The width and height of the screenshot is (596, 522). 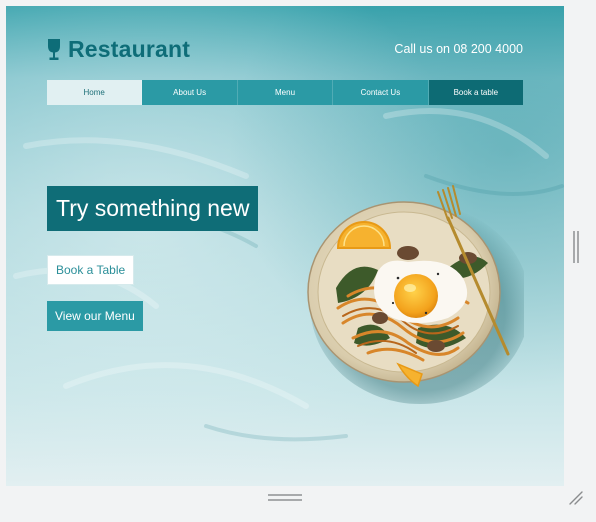 I want to click on wine-glass-icon, so click(x=54, y=49).